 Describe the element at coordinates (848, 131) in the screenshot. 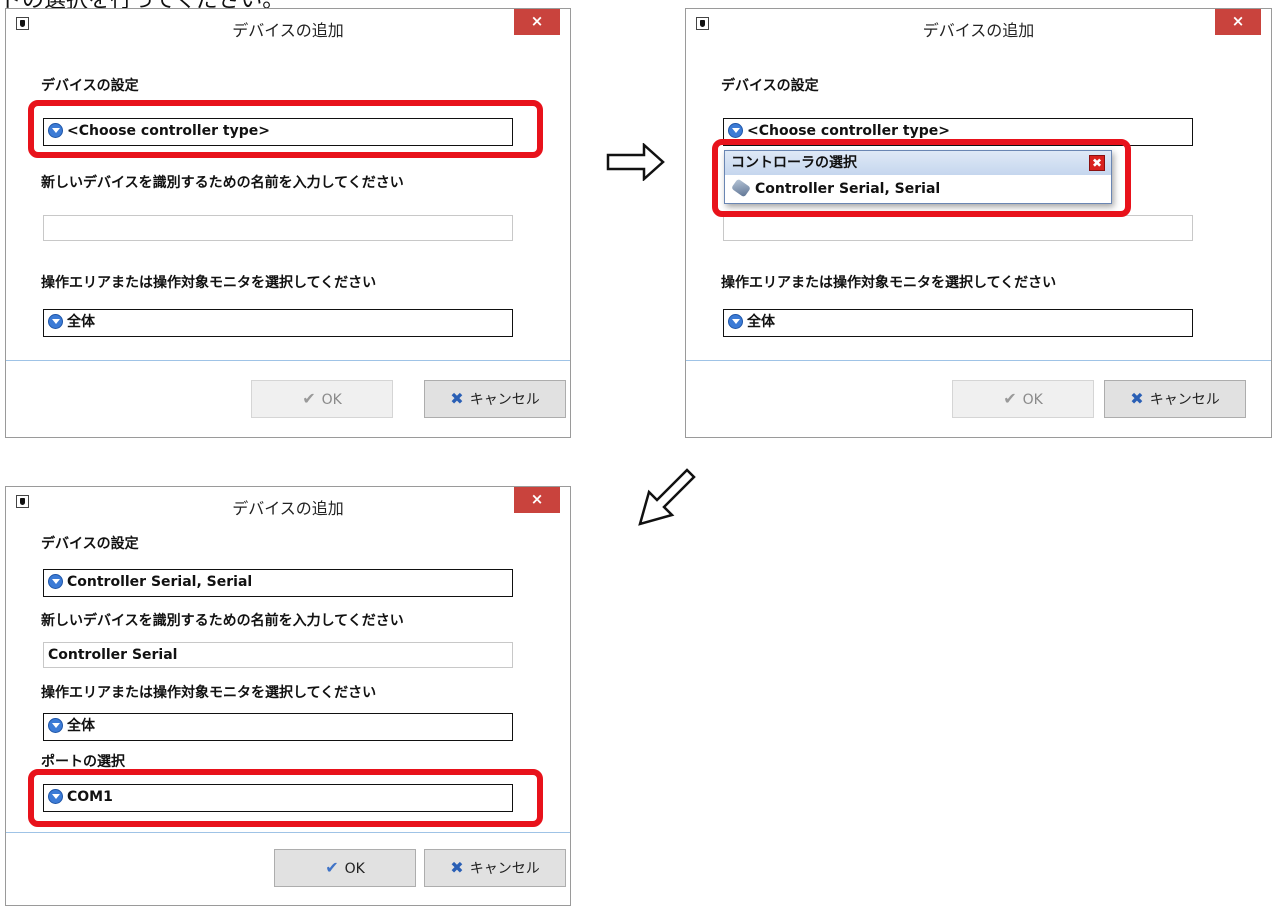

I see `controller-type-value: <Choose controller type>` at that location.